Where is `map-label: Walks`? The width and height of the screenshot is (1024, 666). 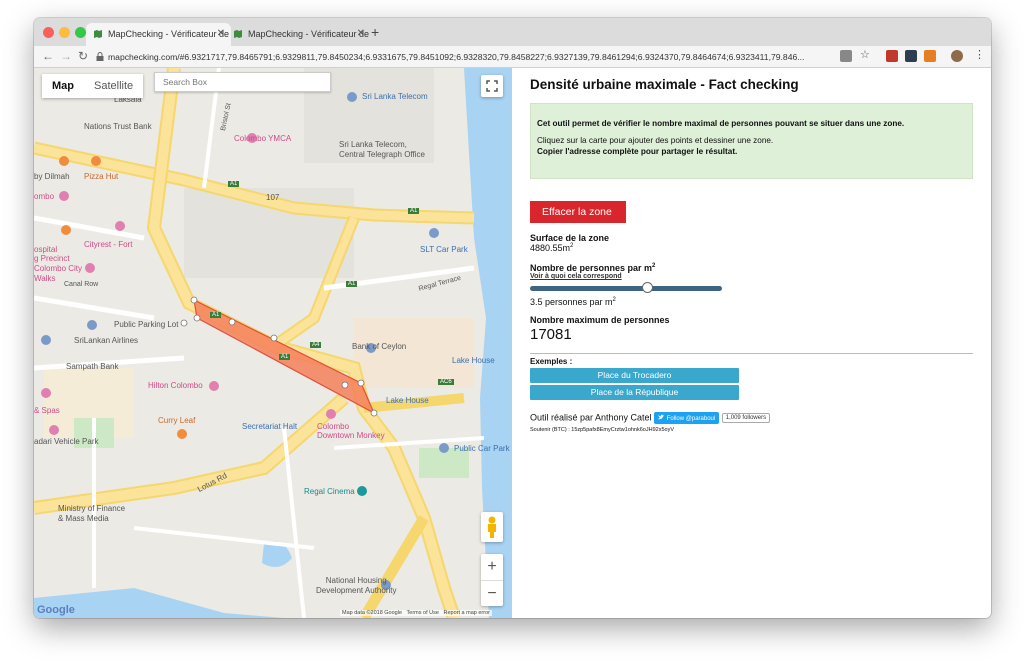 map-label: Walks is located at coordinates (45, 278).